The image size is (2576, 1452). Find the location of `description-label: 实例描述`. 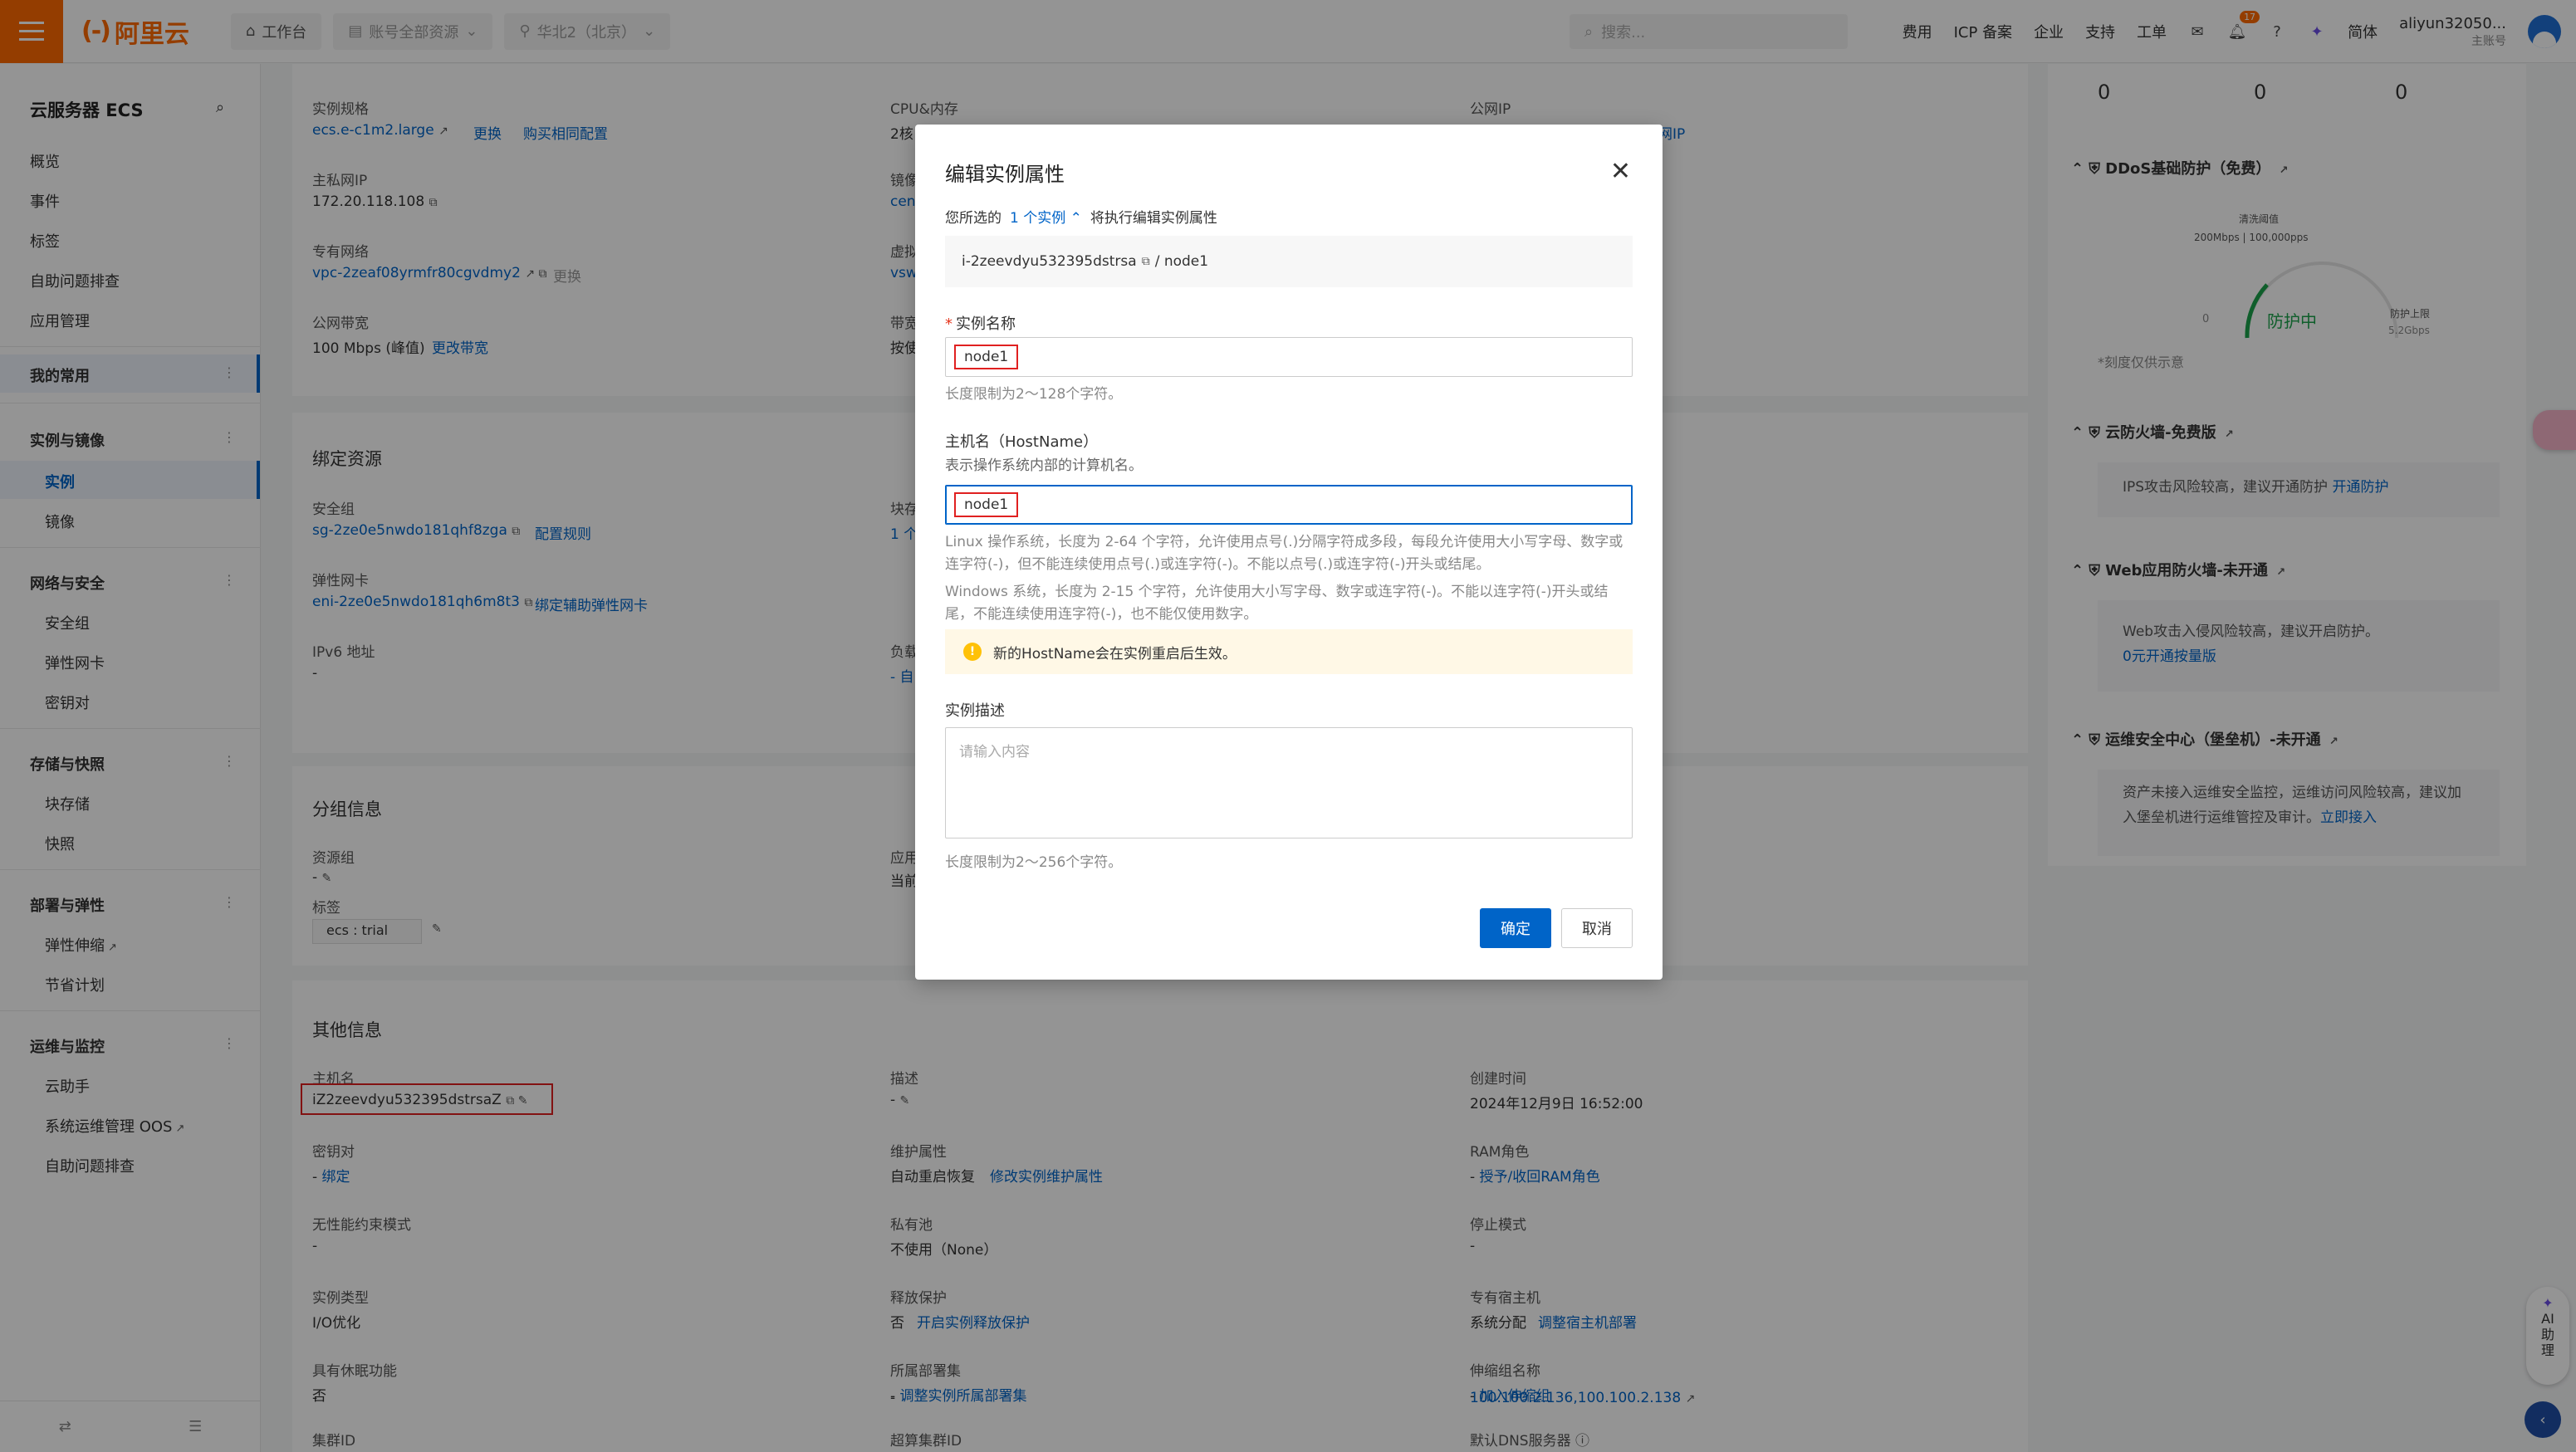

description-label: 实例描述 is located at coordinates (975, 711).